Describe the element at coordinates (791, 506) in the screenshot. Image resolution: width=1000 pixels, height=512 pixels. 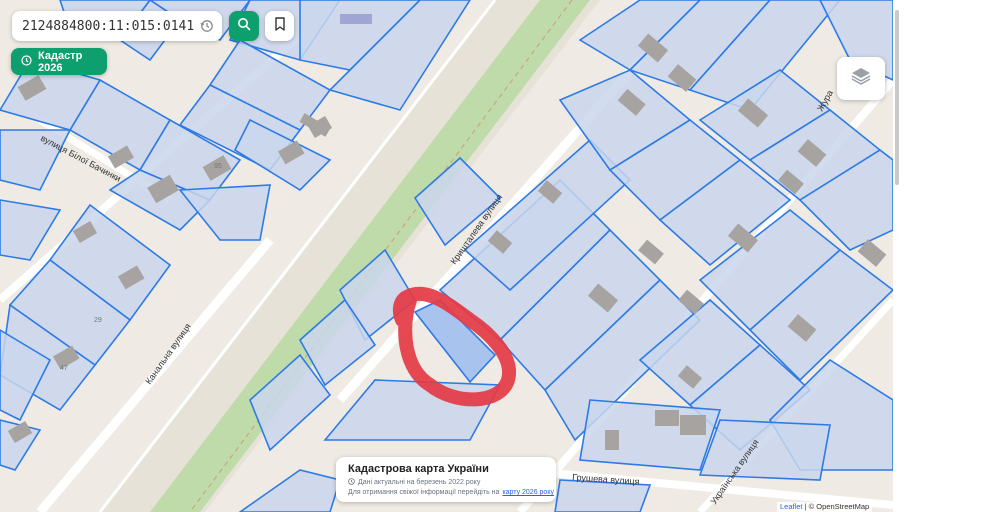
I see `leaflet-link: Leaflet` at that location.